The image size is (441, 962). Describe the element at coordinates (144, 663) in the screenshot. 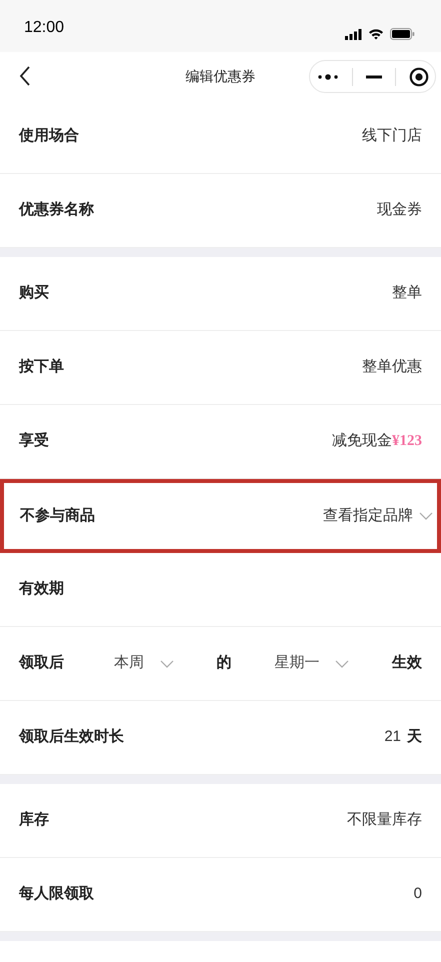

I see `week-select: 本周` at that location.